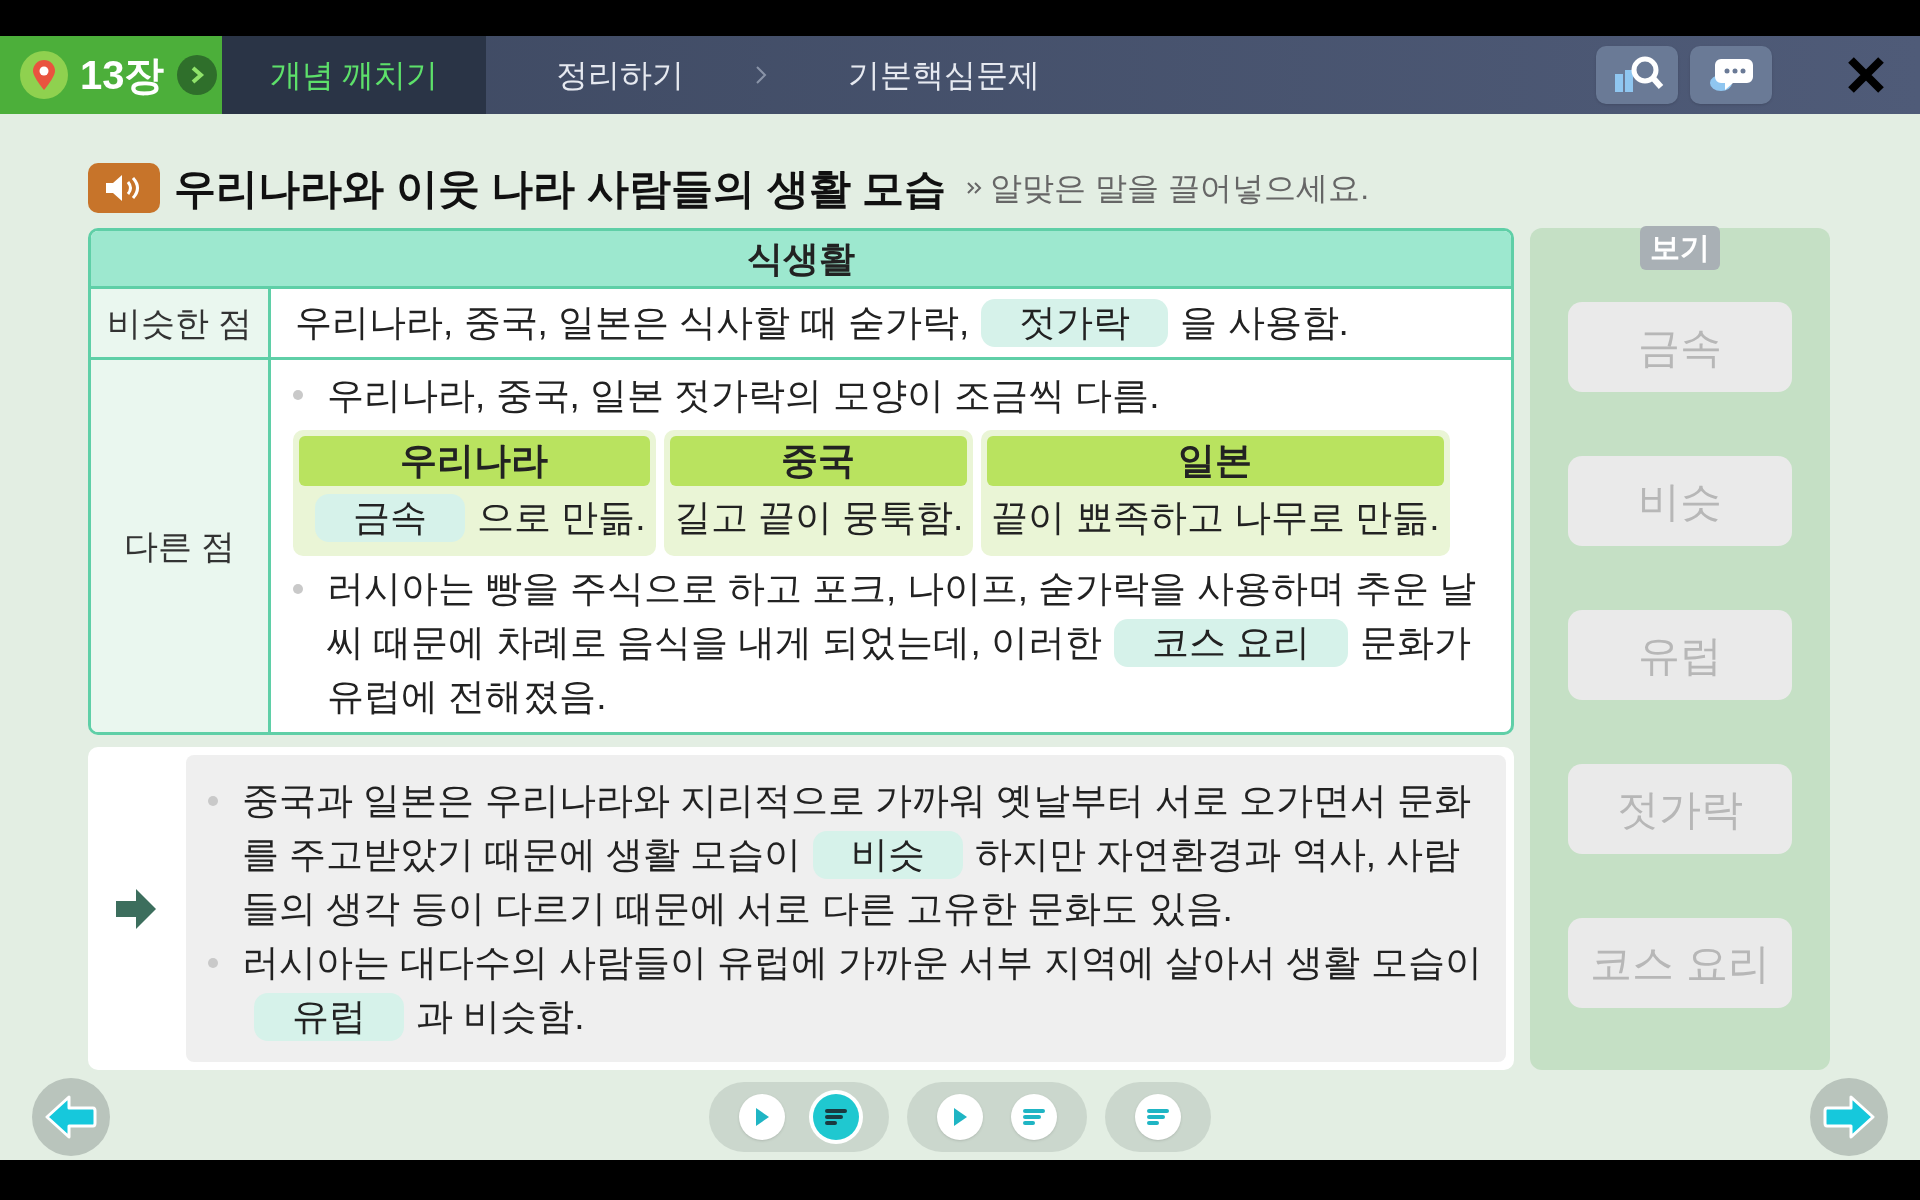 The height and width of the screenshot is (1200, 1920). Describe the element at coordinates (122, 75) in the screenshot. I see `chapter-number: 13장` at that location.